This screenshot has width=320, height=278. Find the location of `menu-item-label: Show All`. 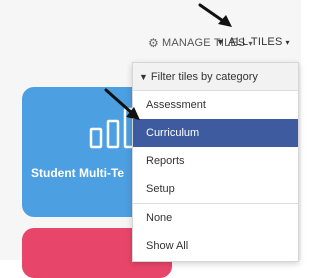

menu-item-label: Show All is located at coordinates (167, 246).